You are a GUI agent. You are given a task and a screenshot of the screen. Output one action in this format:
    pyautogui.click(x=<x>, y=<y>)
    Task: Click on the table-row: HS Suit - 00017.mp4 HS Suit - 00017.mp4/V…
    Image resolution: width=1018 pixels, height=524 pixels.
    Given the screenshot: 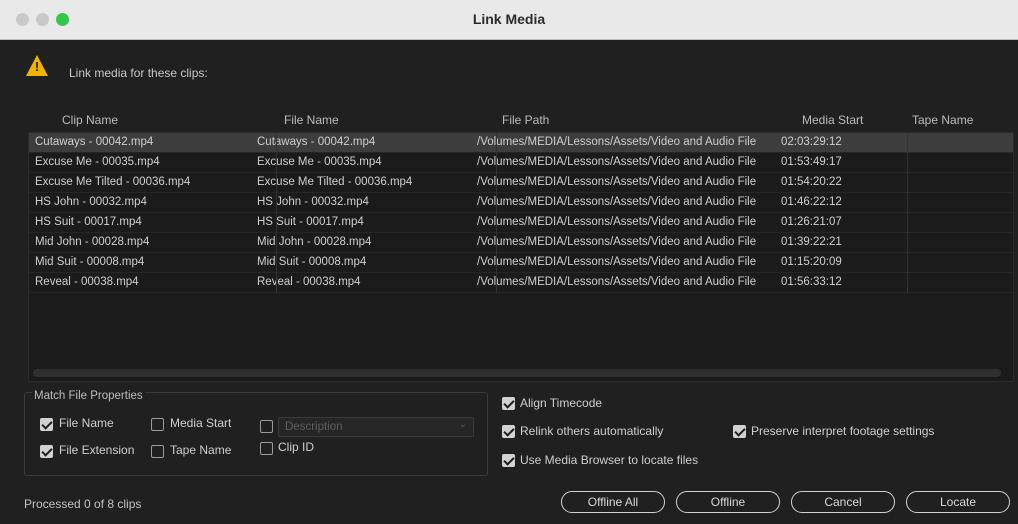 What is the action you would take?
    pyautogui.click(x=521, y=223)
    